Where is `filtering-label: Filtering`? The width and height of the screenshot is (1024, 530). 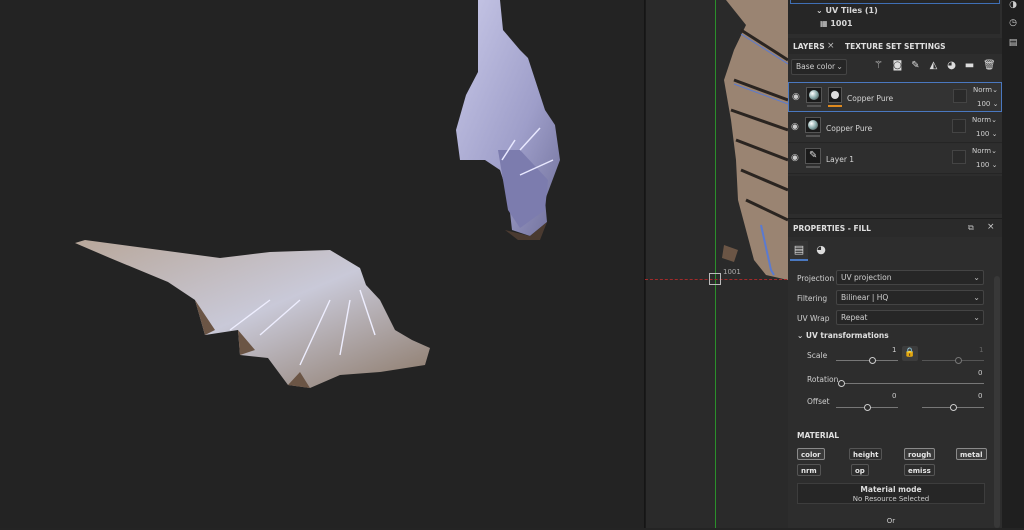
filtering-label: Filtering is located at coordinates (812, 298).